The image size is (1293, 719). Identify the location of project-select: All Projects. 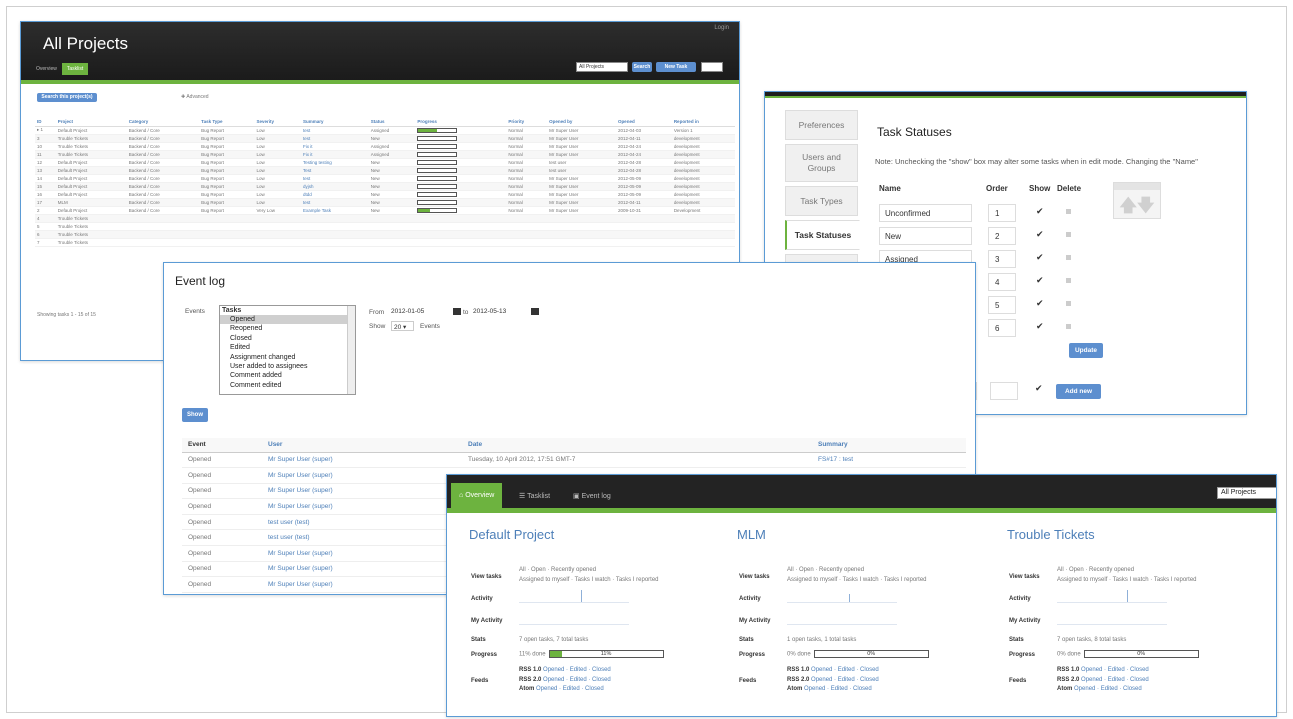
(1246, 493).